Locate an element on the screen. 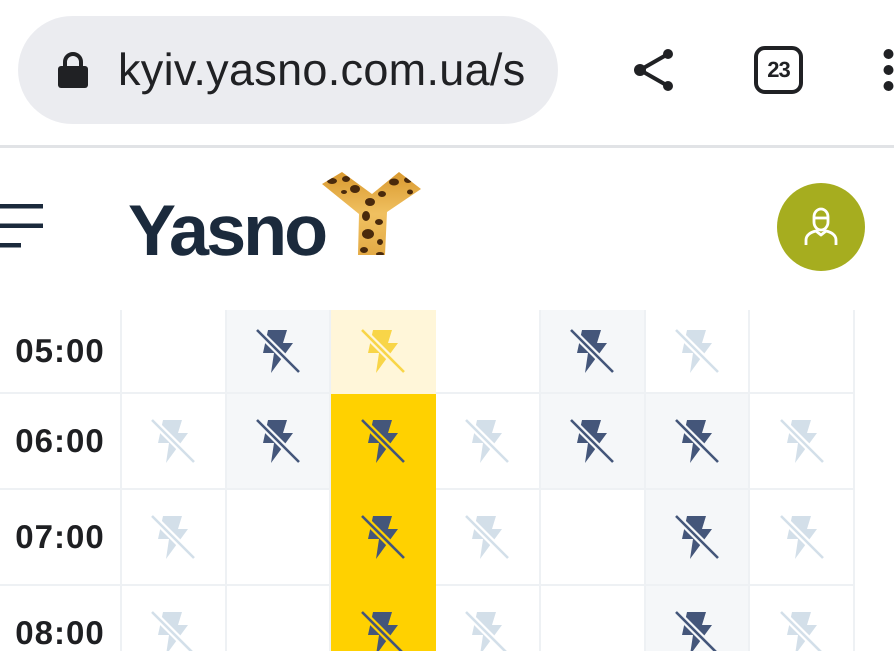  share-button is located at coordinates (654, 69).